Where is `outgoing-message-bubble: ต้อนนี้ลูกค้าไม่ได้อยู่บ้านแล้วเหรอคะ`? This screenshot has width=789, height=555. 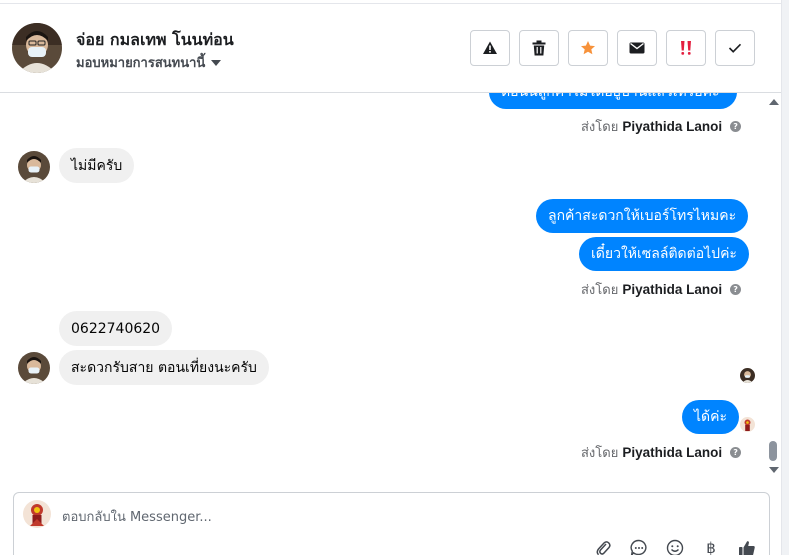 outgoing-message-bubble: ต้อนนี้ลูกค้าไม่ได้อยู่บ้านแล้วเหรอคะ is located at coordinates (613, 101).